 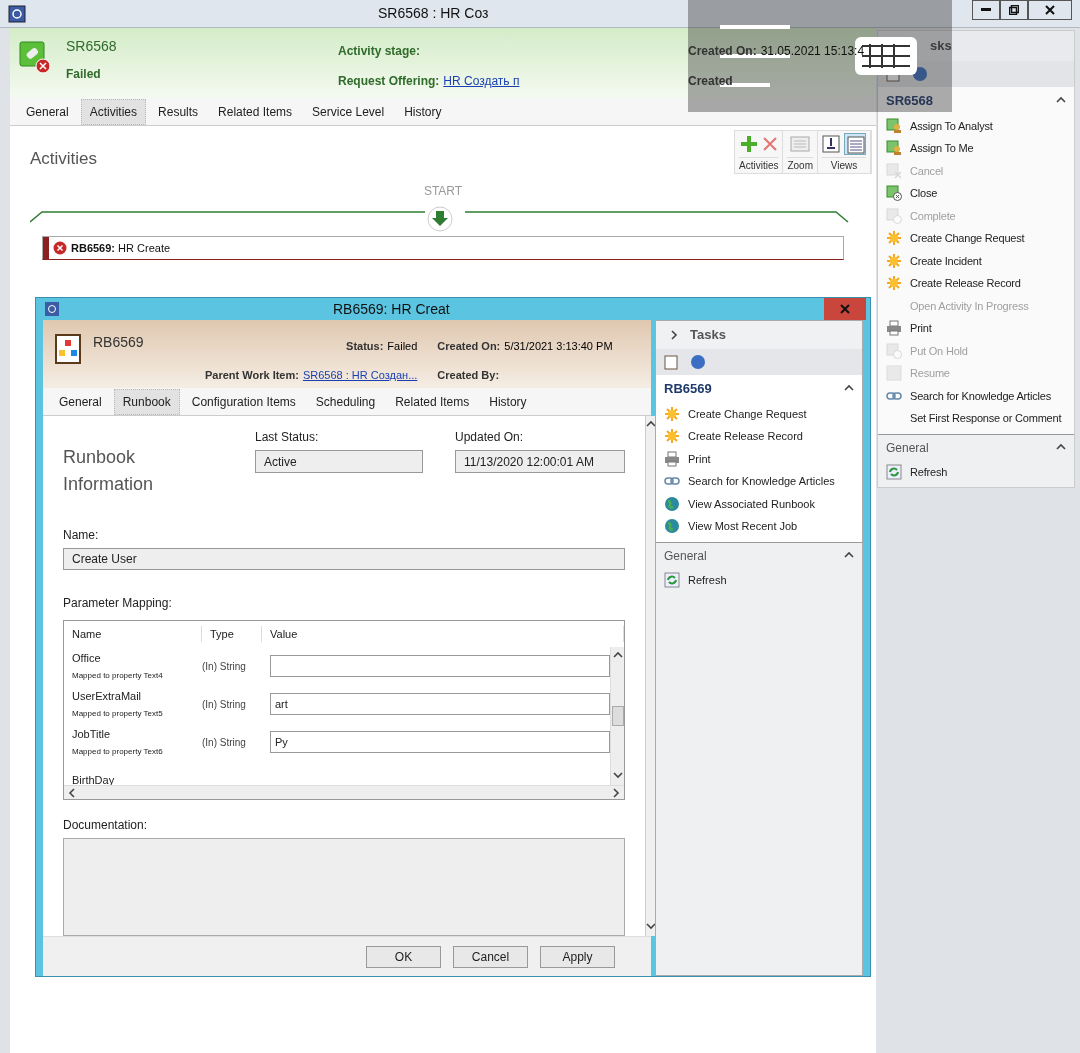 What do you see at coordinates (440, 742) in the screenshot?
I see `parameter-value-field: Py` at bounding box center [440, 742].